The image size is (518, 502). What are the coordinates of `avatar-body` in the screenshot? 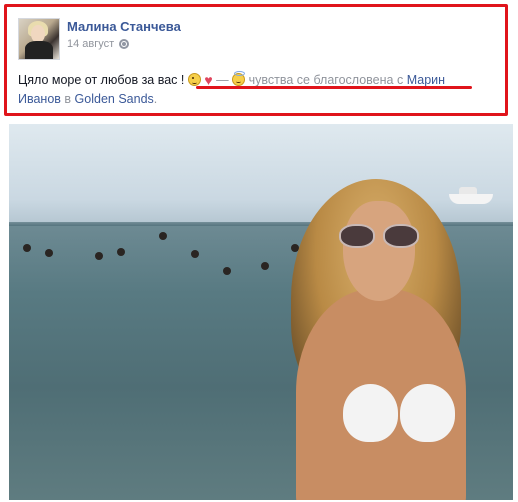 It's located at (39, 50).